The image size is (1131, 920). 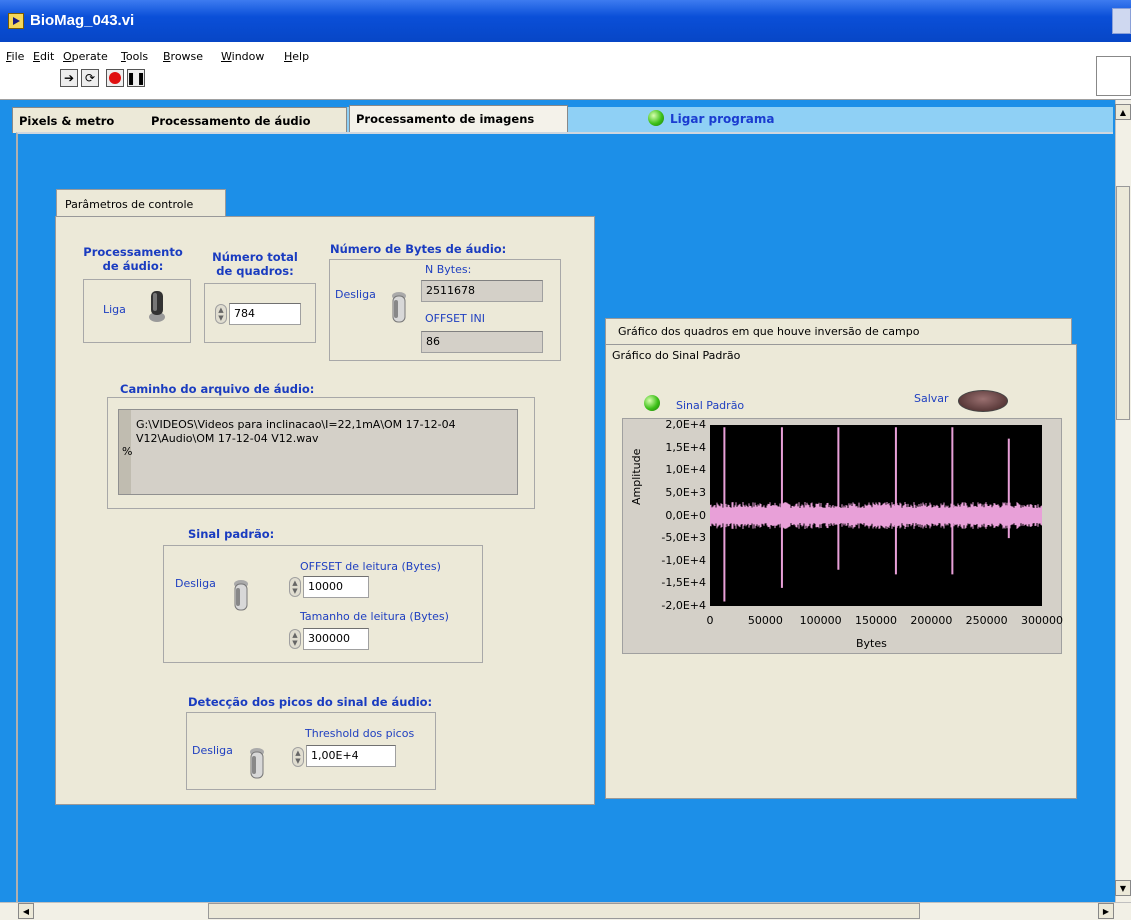 What do you see at coordinates (242, 56) in the screenshot?
I see `menu-window: Window` at bounding box center [242, 56].